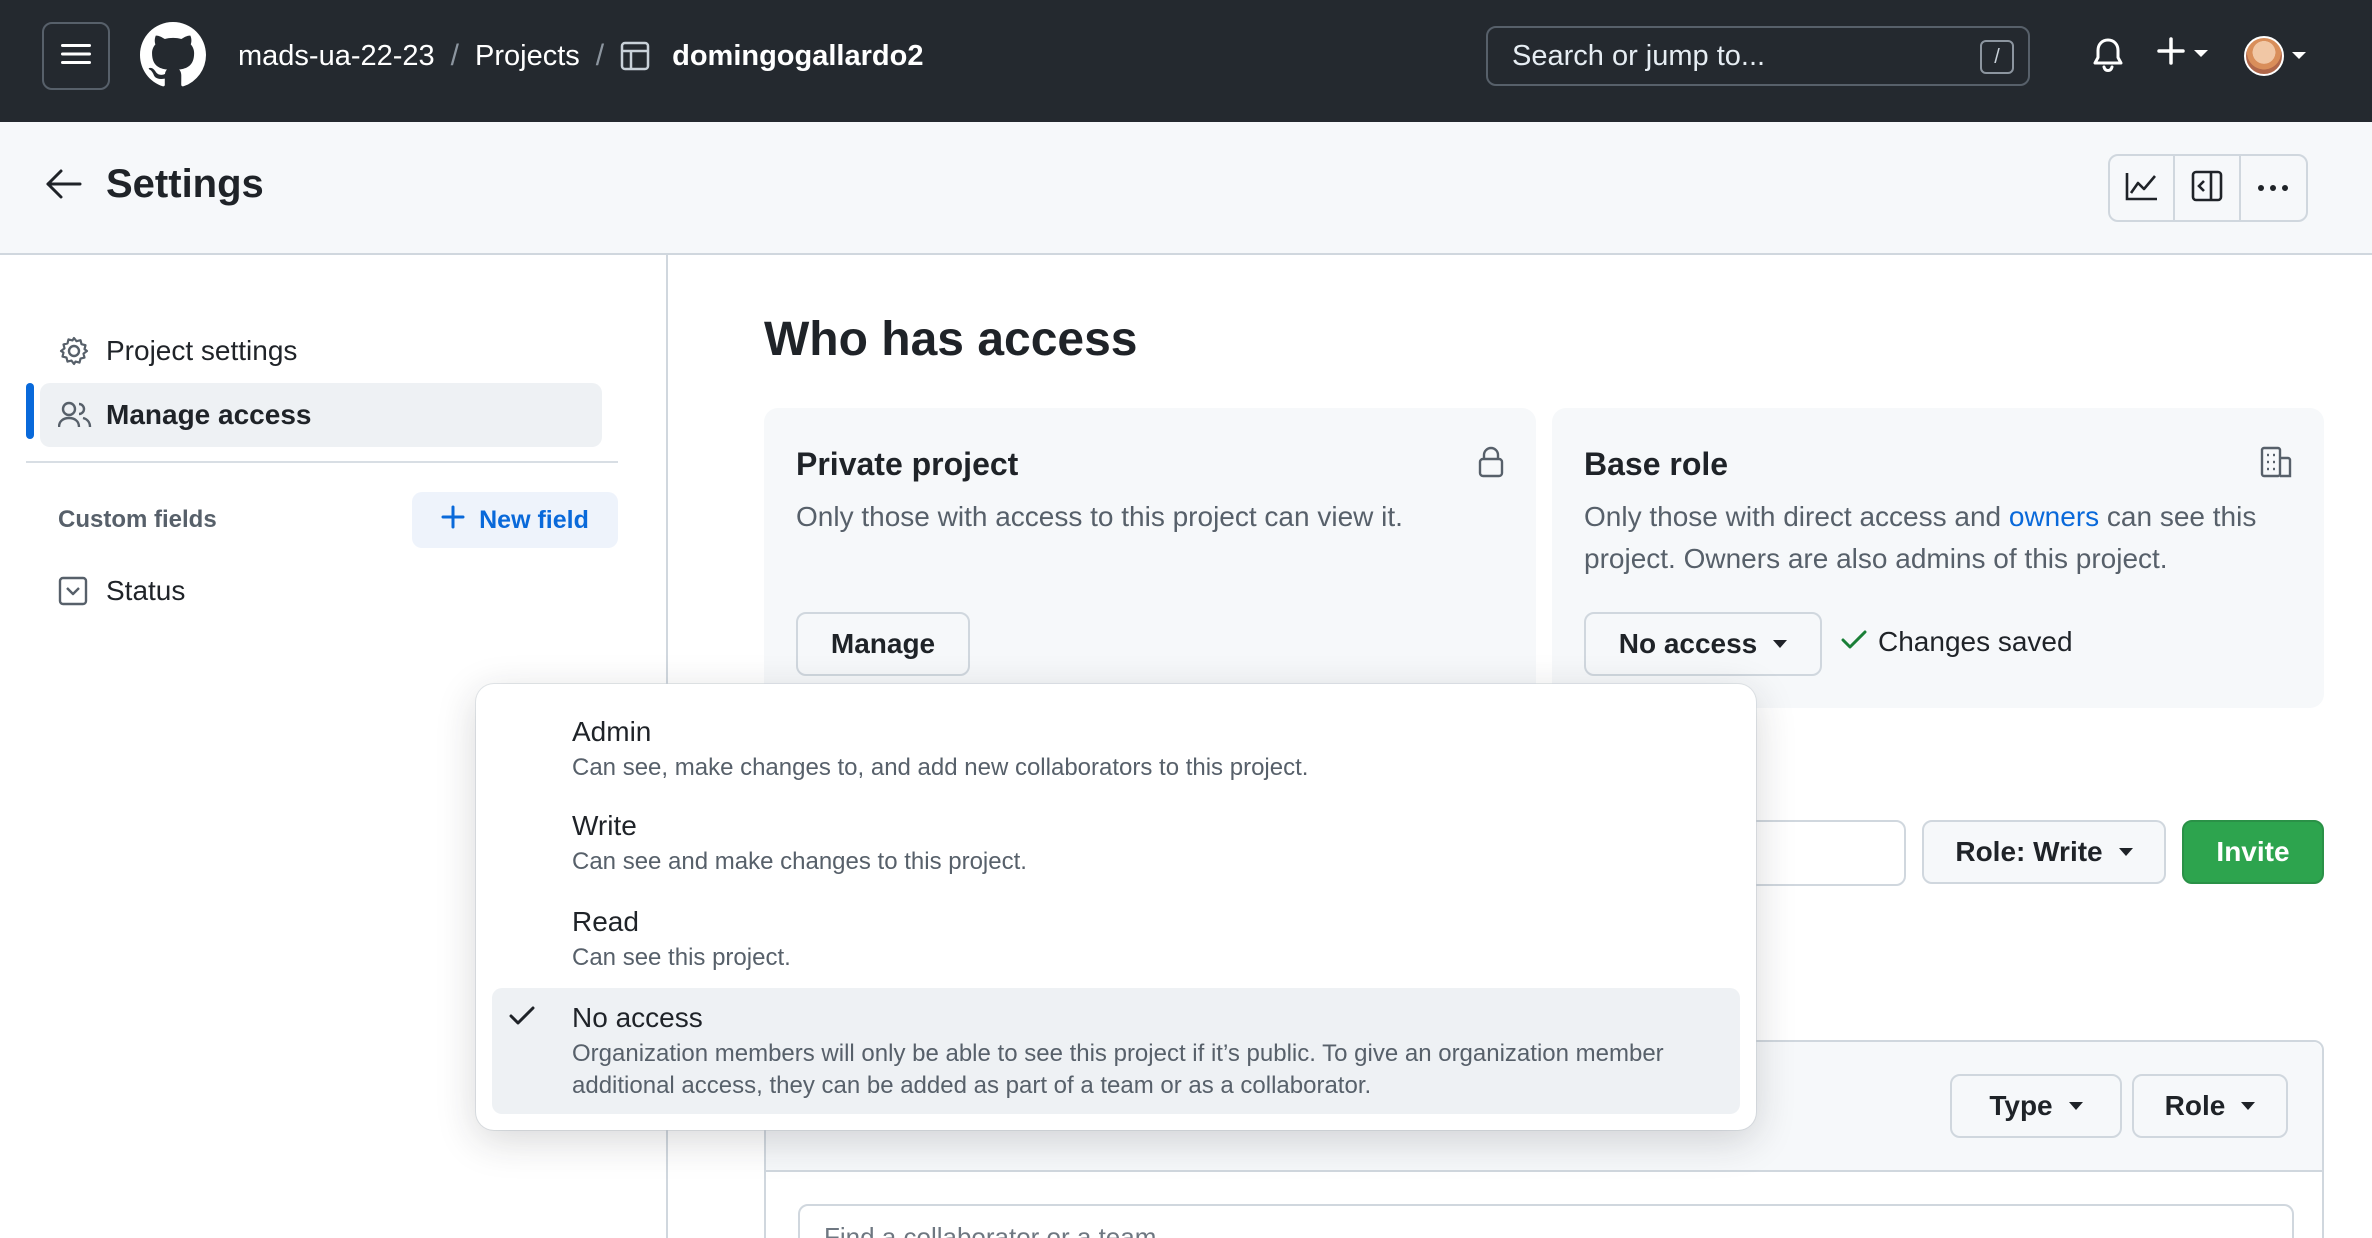  I want to click on more-options-button, so click(2273, 188).